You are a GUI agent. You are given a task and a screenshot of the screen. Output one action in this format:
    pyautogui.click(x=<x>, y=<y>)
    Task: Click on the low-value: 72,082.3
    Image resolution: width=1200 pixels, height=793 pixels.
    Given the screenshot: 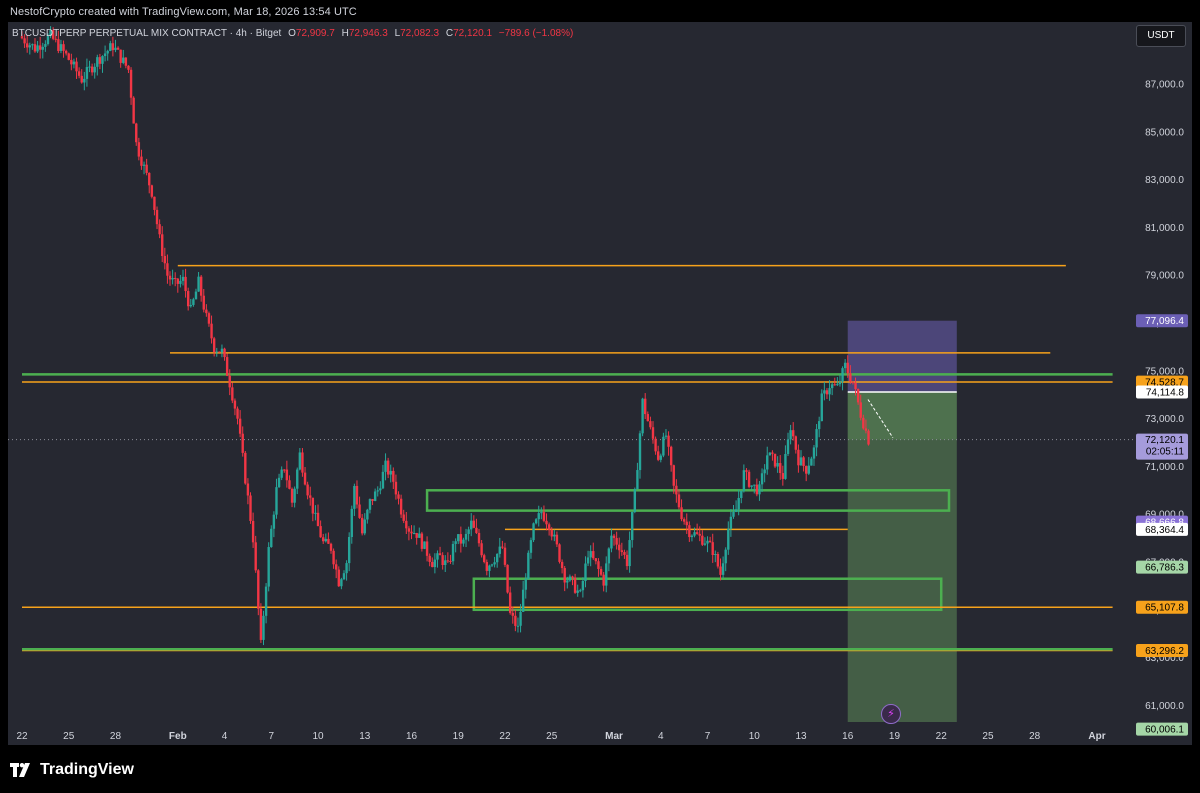 What is the action you would take?
    pyautogui.click(x=420, y=33)
    